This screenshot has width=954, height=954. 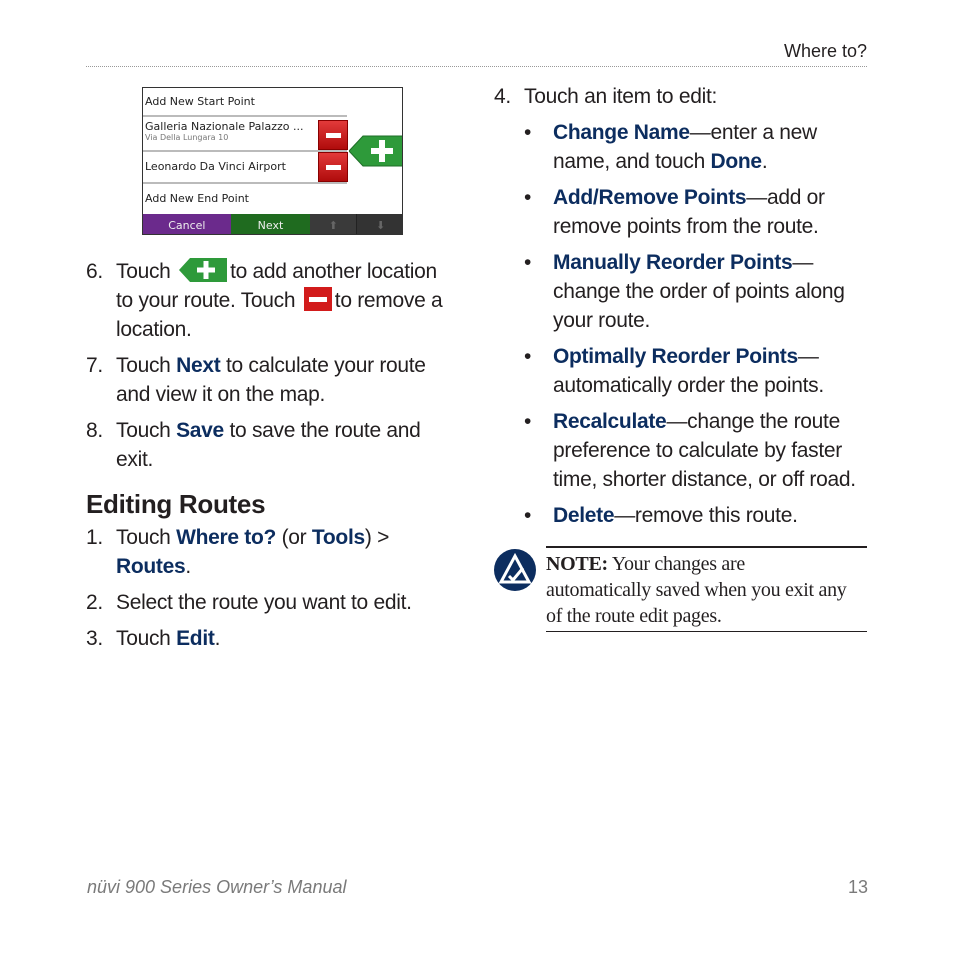 What do you see at coordinates (577, 564) in the screenshot?
I see `note-label: NOTE:` at bounding box center [577, 564].